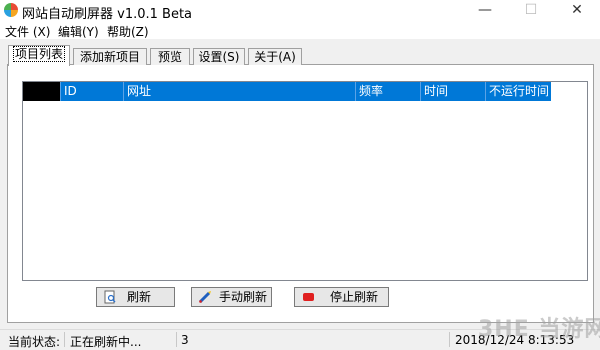 This screenshot has width=600, height=350. What do you see at coordinates (41, 91) in the screenshot?
I see `list-header-corner` at bounding box center [41, 91].